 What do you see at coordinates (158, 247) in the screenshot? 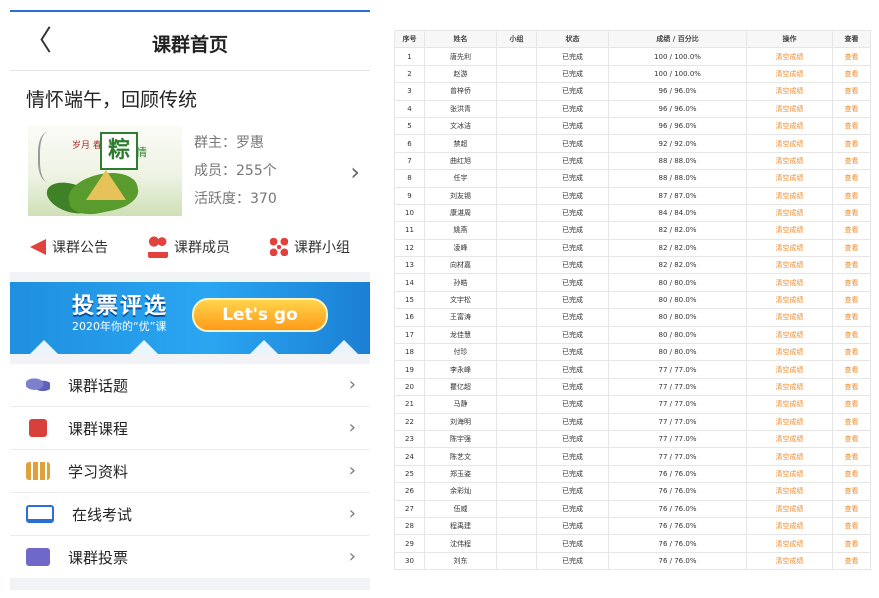
I see `users-icon` at bounding box center [158, 247].